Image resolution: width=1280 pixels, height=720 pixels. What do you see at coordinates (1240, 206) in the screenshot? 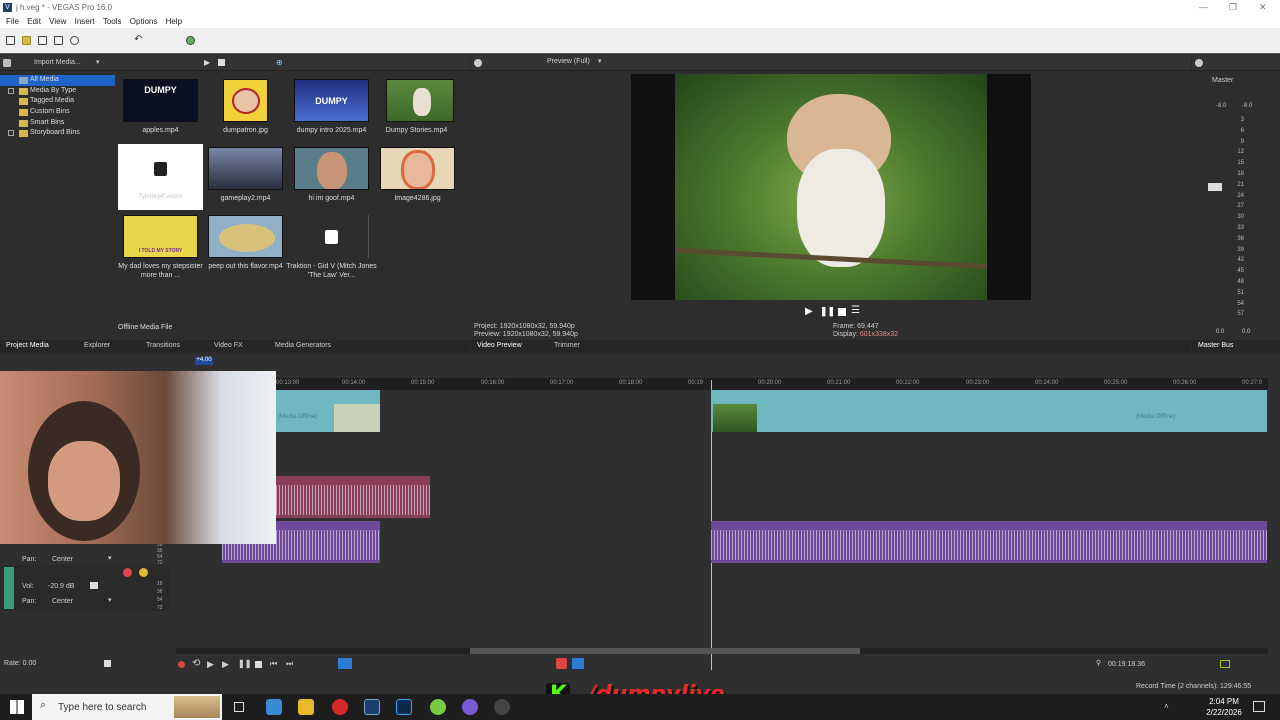
I see `master-scale-tick: 27` at bounding box center [1240, 206].